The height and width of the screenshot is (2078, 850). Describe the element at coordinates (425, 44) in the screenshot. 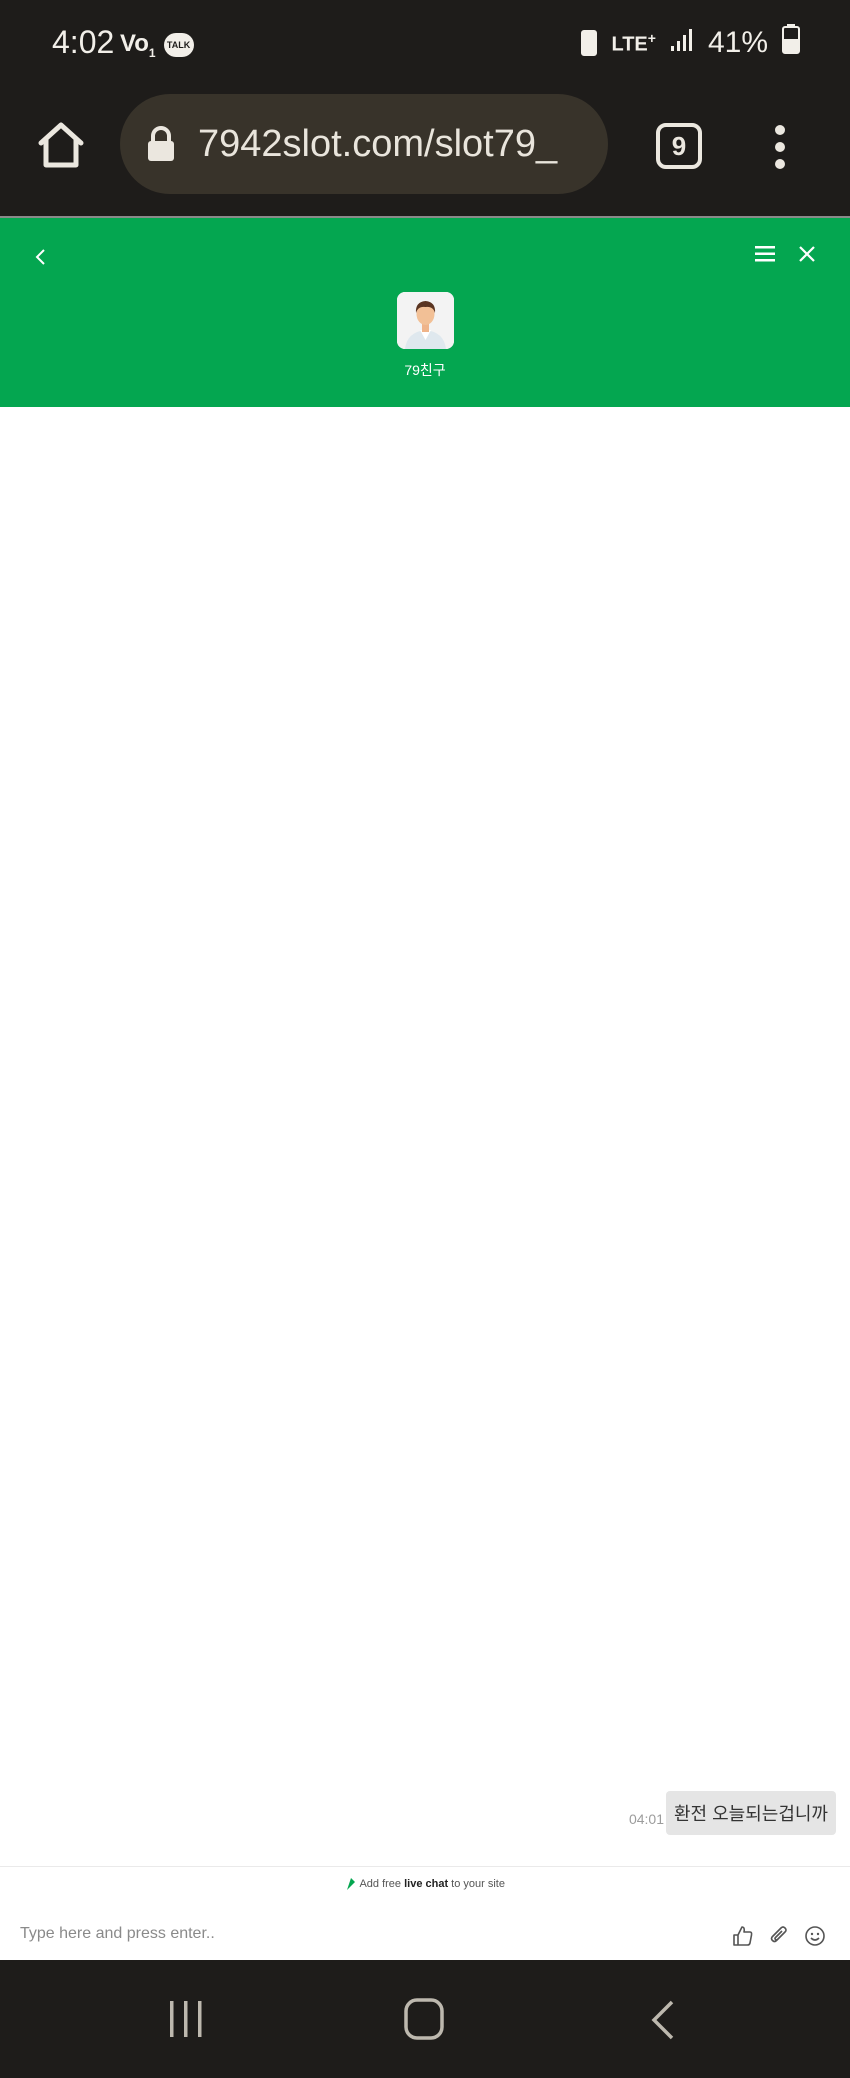

I see `status-bar: 4:02 Vo1 TALK LTE+ 41%` at that location.